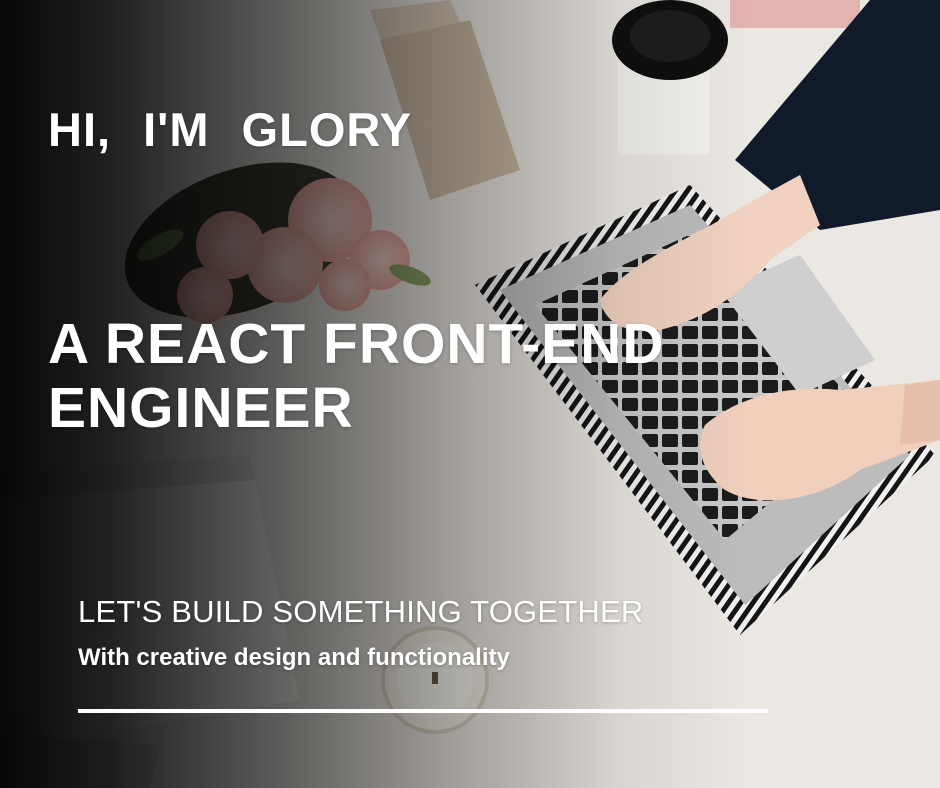  I want to click on tagline: LET'S BUILD SOMETHING TOGETHER, so click(361, 611).